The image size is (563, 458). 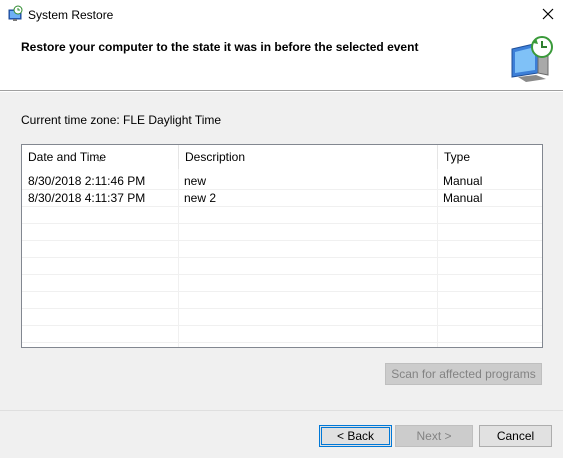 I want to click on wizard-footer: < Back Next > Cancel, so click(x=281, y=434).